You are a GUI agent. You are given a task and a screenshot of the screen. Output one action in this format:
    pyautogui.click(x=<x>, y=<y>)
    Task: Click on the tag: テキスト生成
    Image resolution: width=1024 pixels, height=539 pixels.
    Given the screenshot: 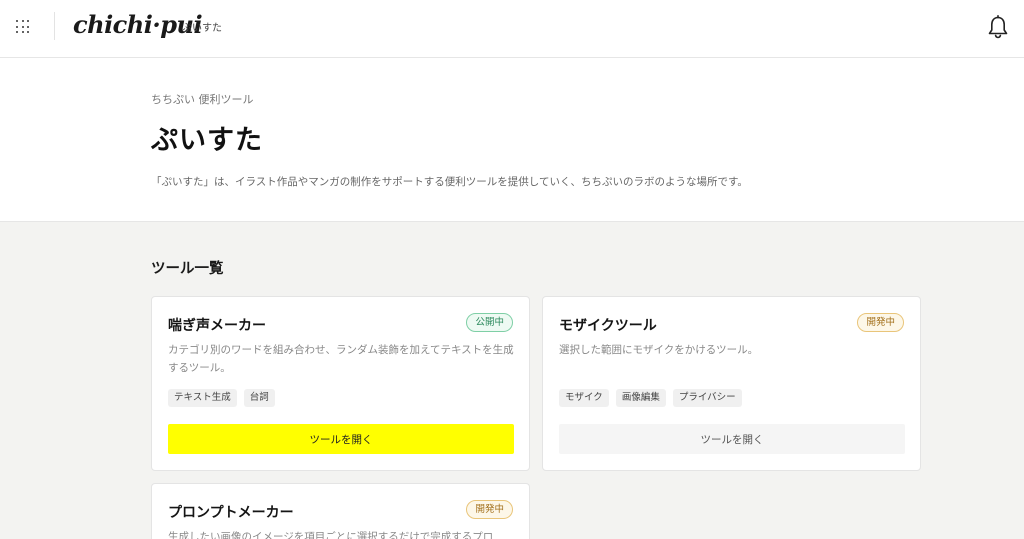 What is the action you would take?
    pyautogui.click(x=202, y=398)
    